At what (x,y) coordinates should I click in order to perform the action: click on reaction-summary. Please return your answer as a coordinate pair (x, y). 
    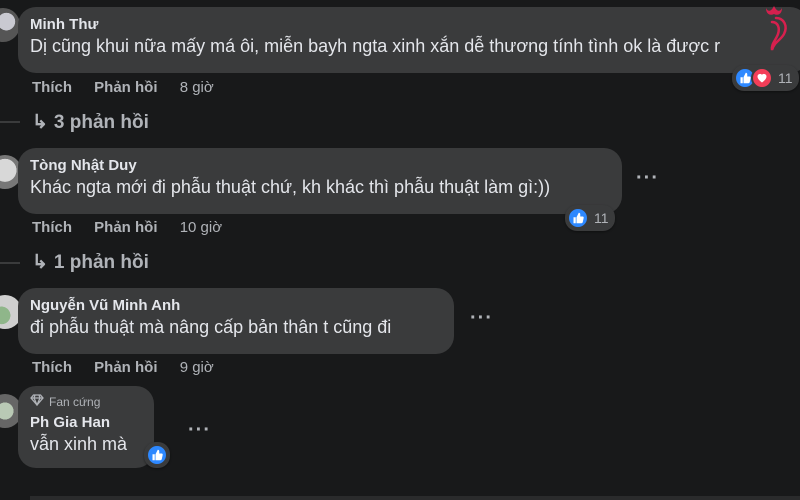
    Looking at the image, I should click on (157, 455).